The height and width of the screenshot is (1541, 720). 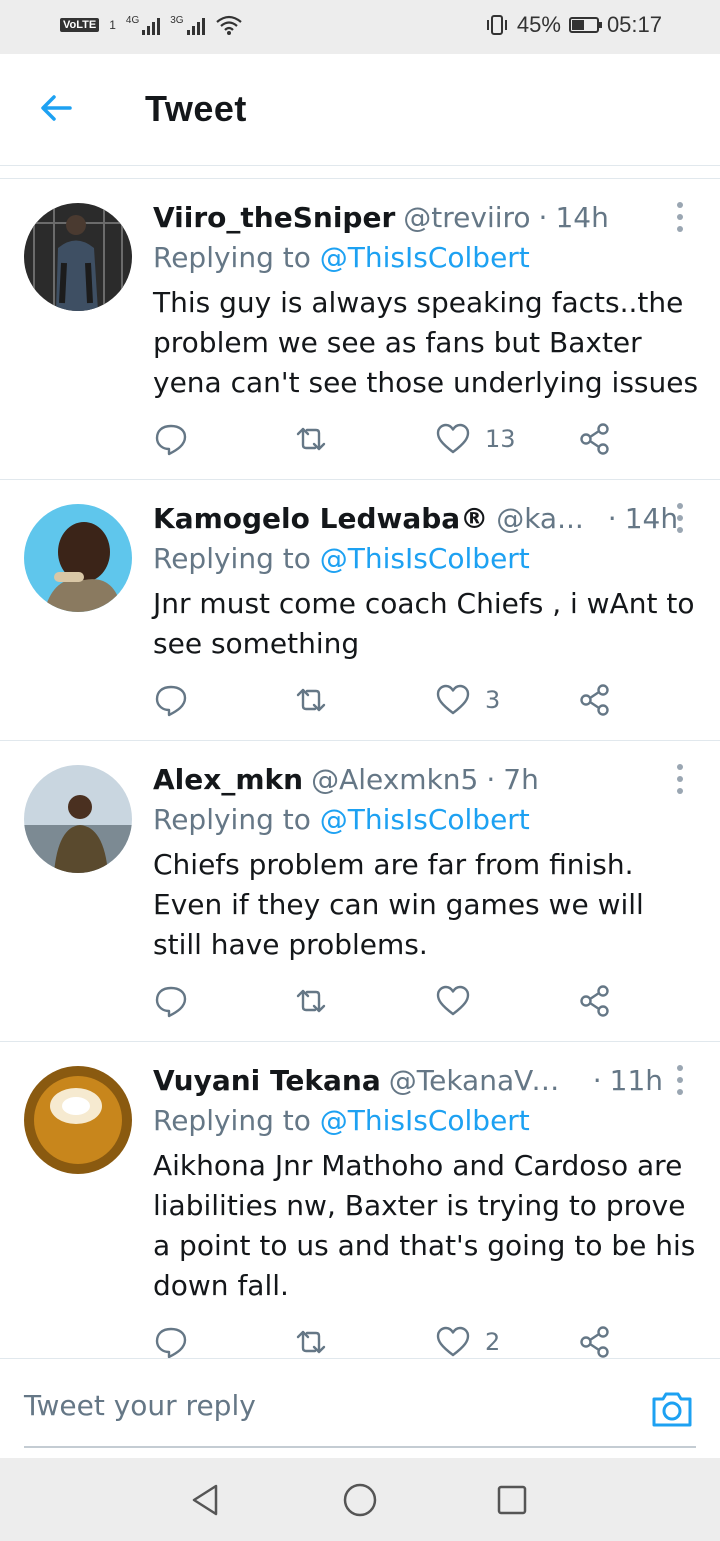 What do you see at coordinates (493, 1342) in the screenshot?
I see `like-count: 2` at bounding box center [493, 1342].